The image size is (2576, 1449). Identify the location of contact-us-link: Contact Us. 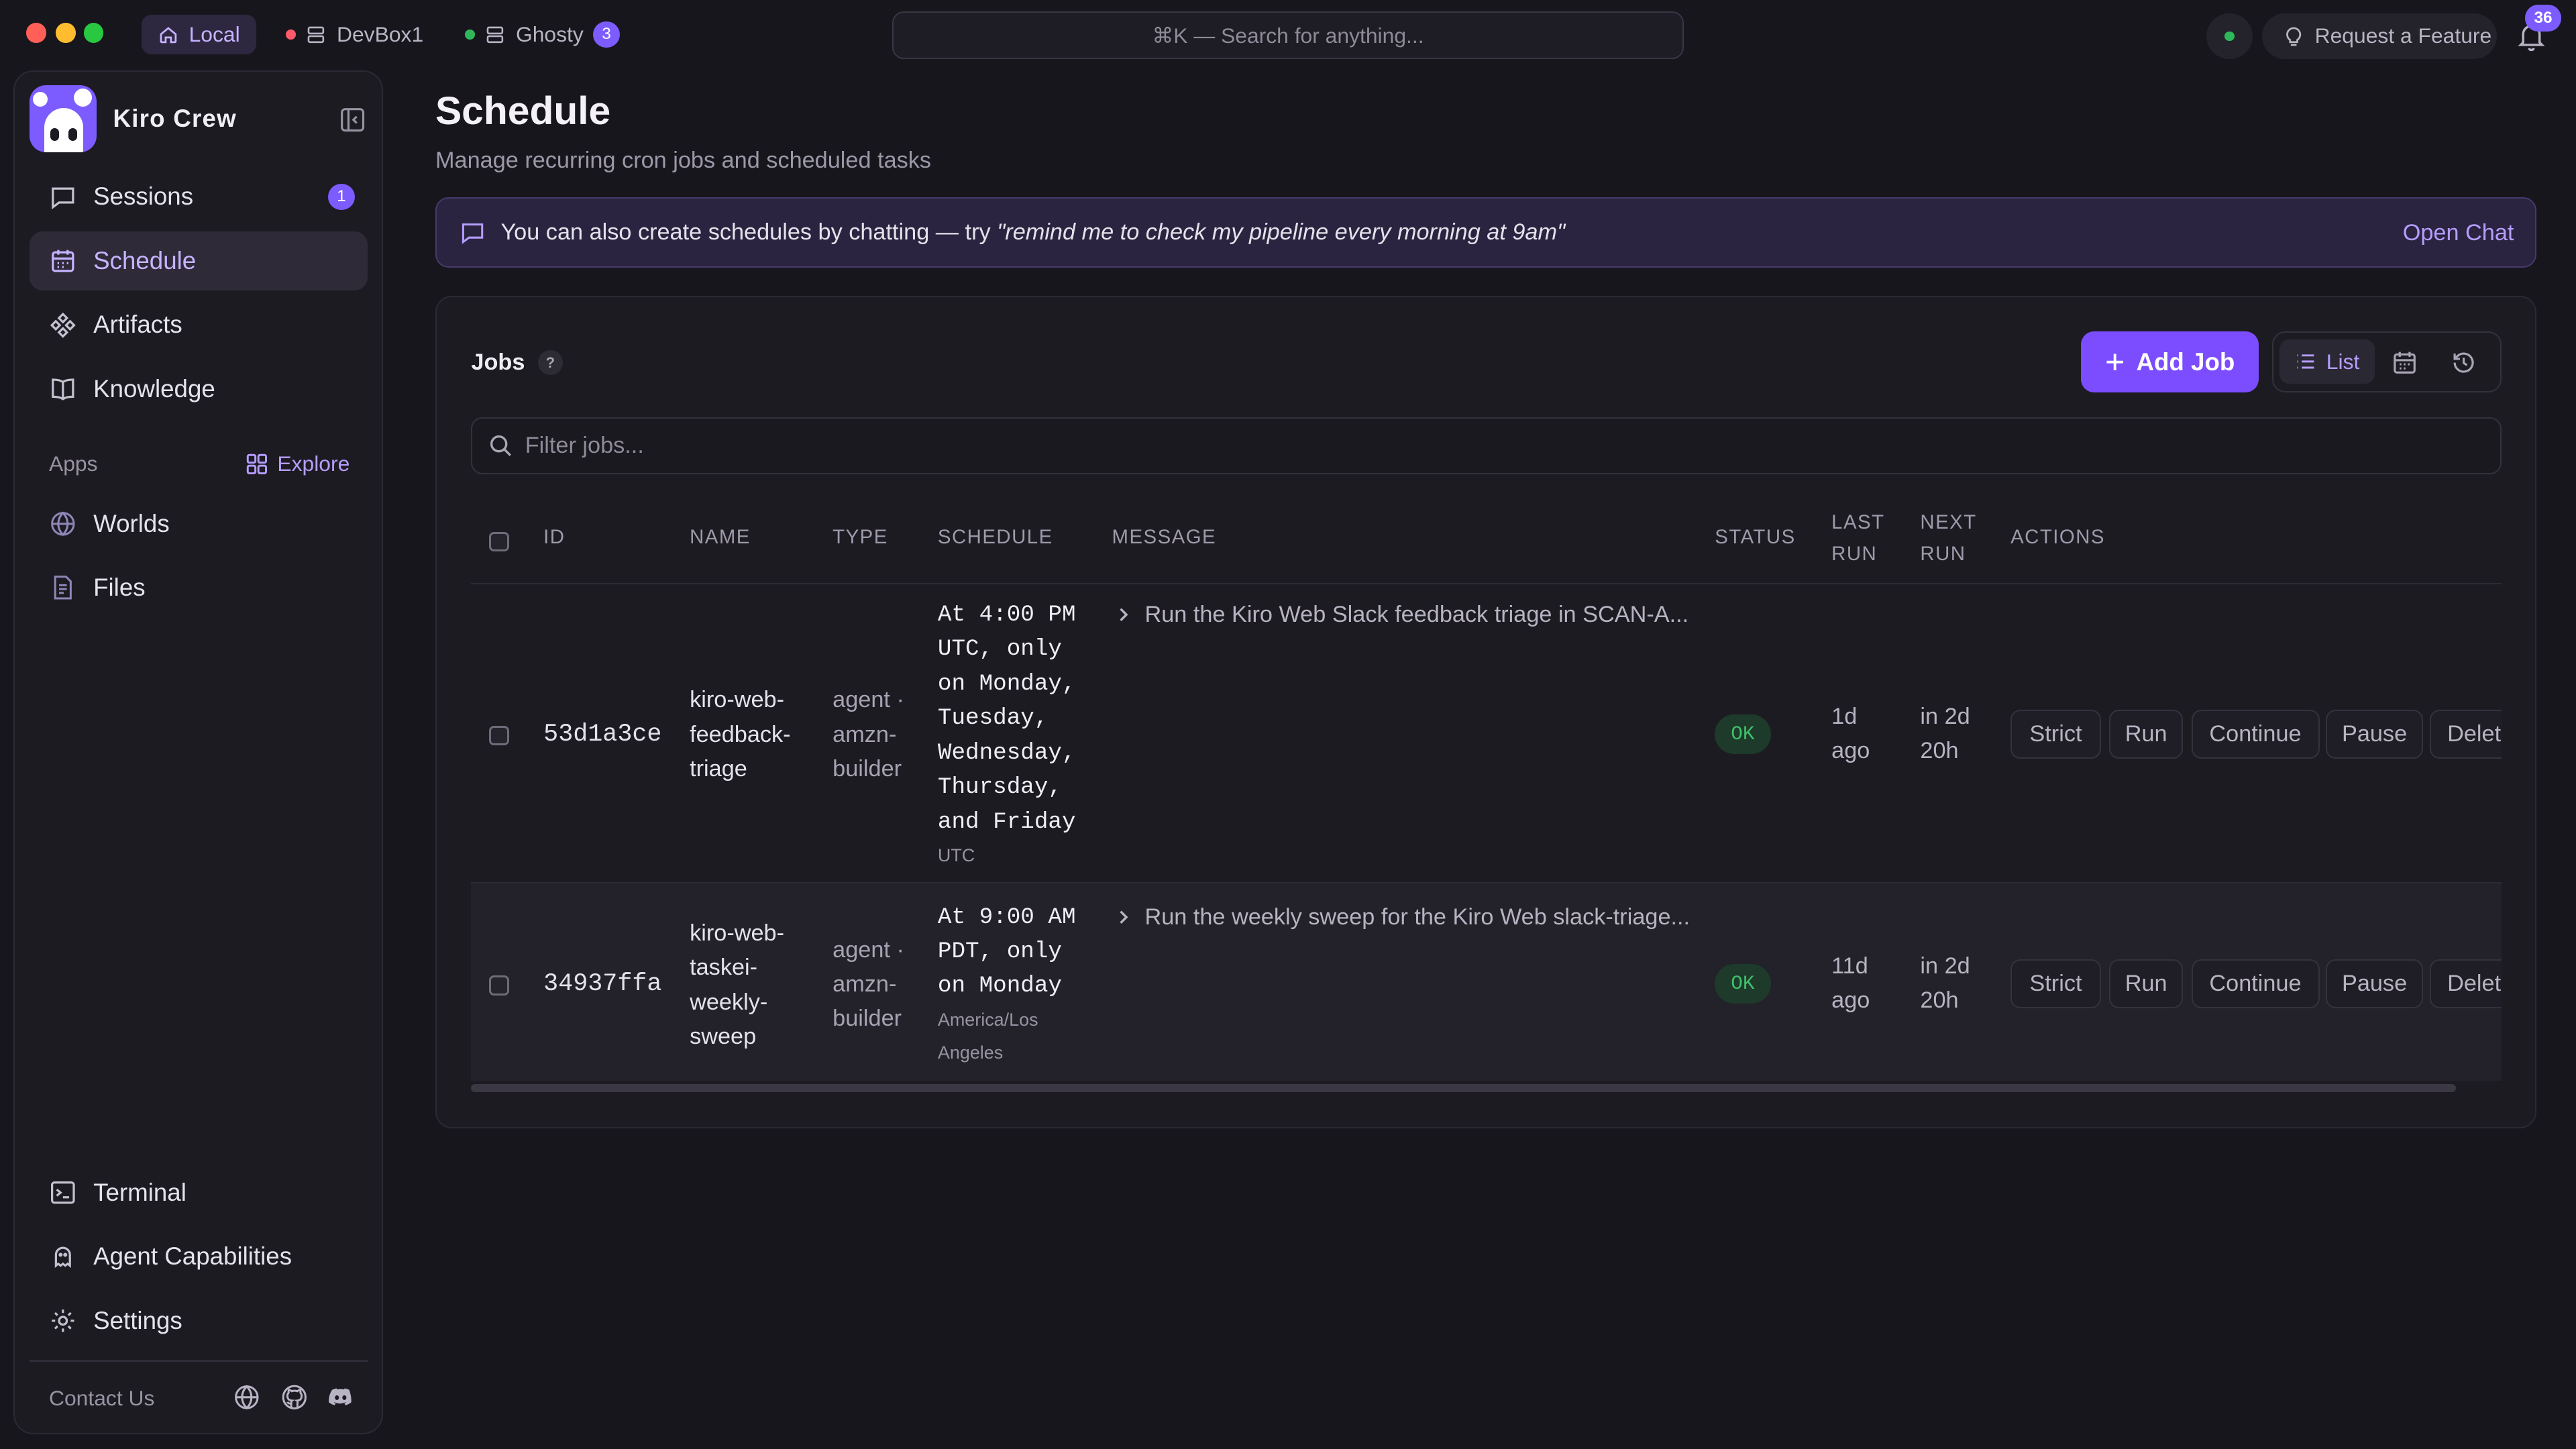
(101, 1398).